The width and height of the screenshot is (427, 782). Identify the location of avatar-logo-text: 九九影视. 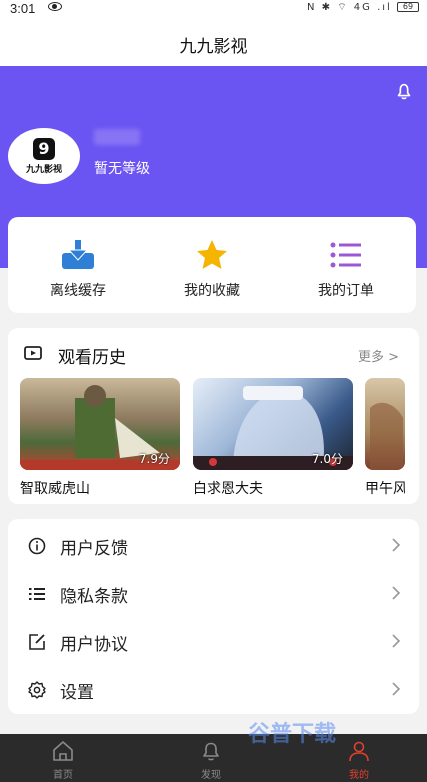
(43, 169).